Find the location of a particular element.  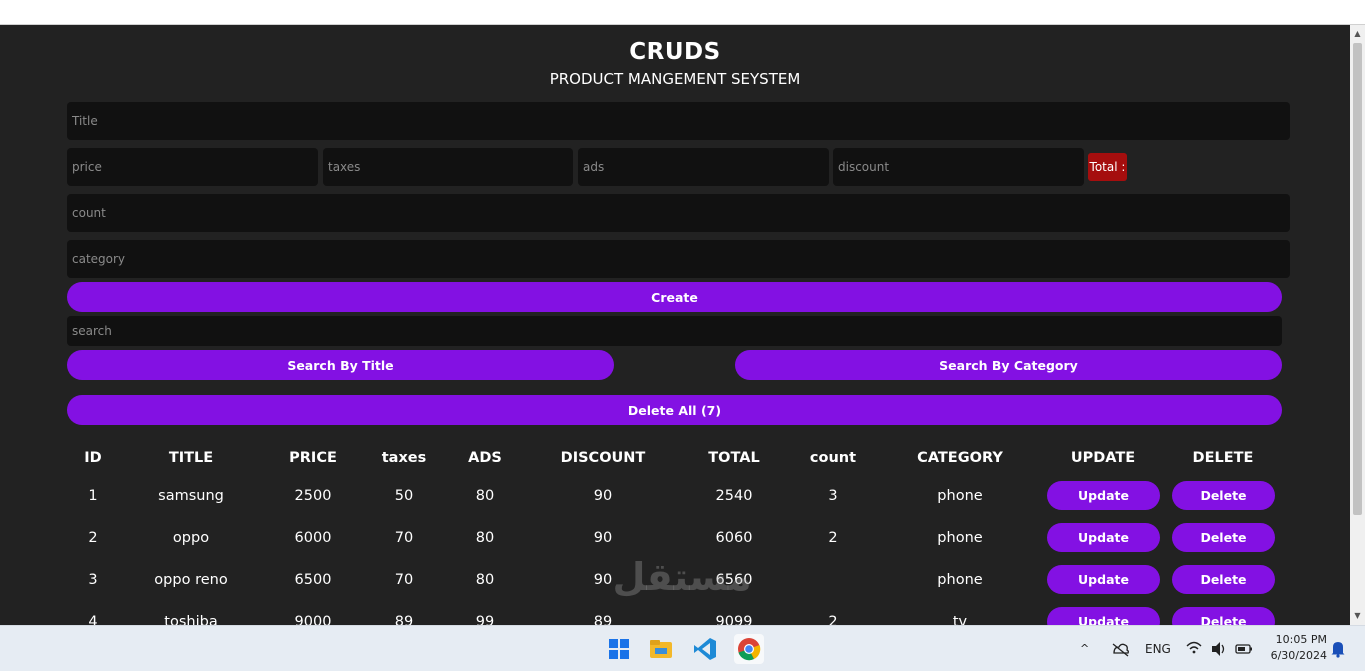

vscode-icon is located at coordinates (705, 649).